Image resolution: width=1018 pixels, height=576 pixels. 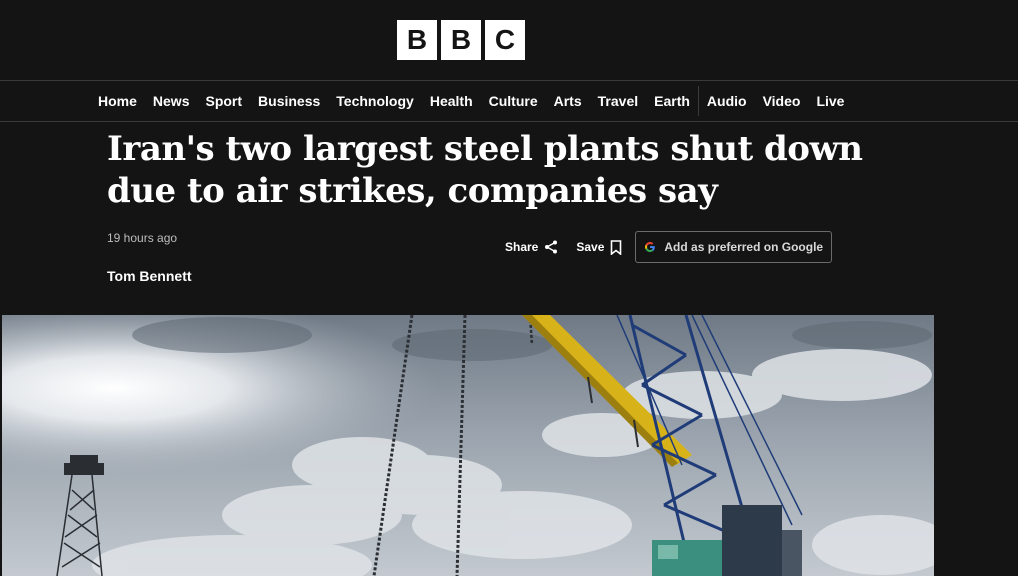 I want to click on nav-item-audio: Audio, so click(x=727, y=101).